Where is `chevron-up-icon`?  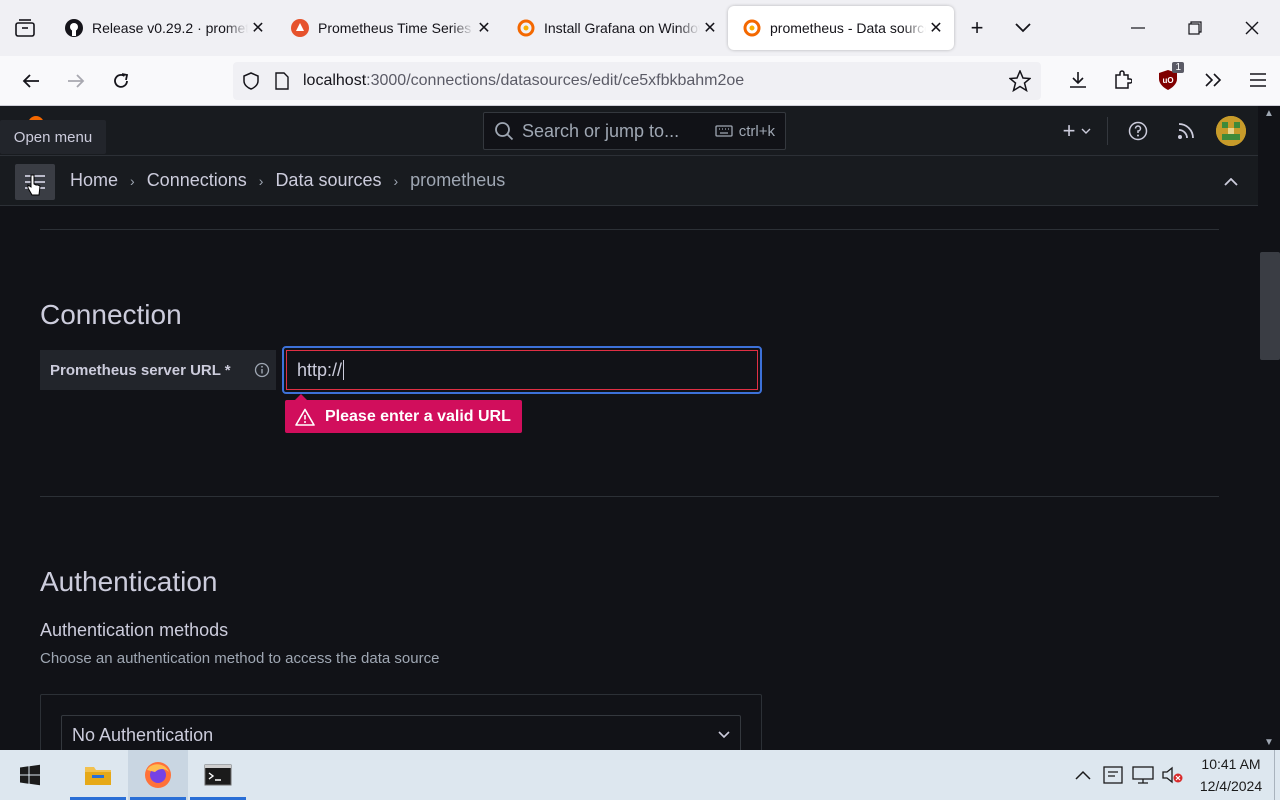 chevron-up-icon is located at coordinates (1083, 775).